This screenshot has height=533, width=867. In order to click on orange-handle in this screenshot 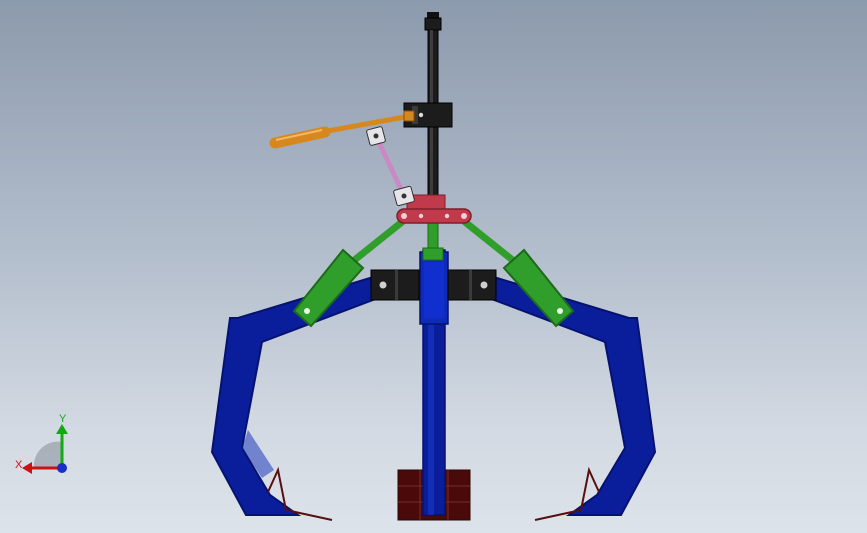, I will do `click(342, 129)`.